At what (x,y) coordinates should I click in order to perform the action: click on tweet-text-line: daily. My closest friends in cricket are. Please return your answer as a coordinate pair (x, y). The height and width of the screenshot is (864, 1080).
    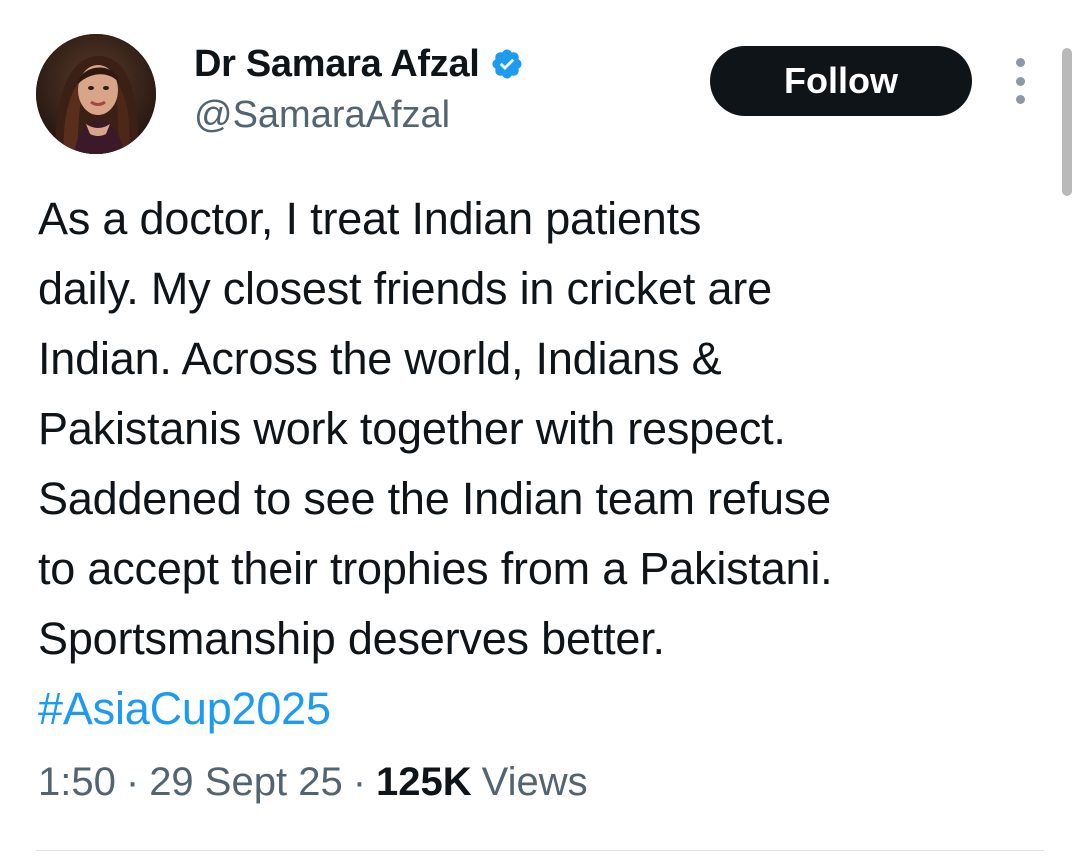
    Looking at the image, I should click on (405, 288).